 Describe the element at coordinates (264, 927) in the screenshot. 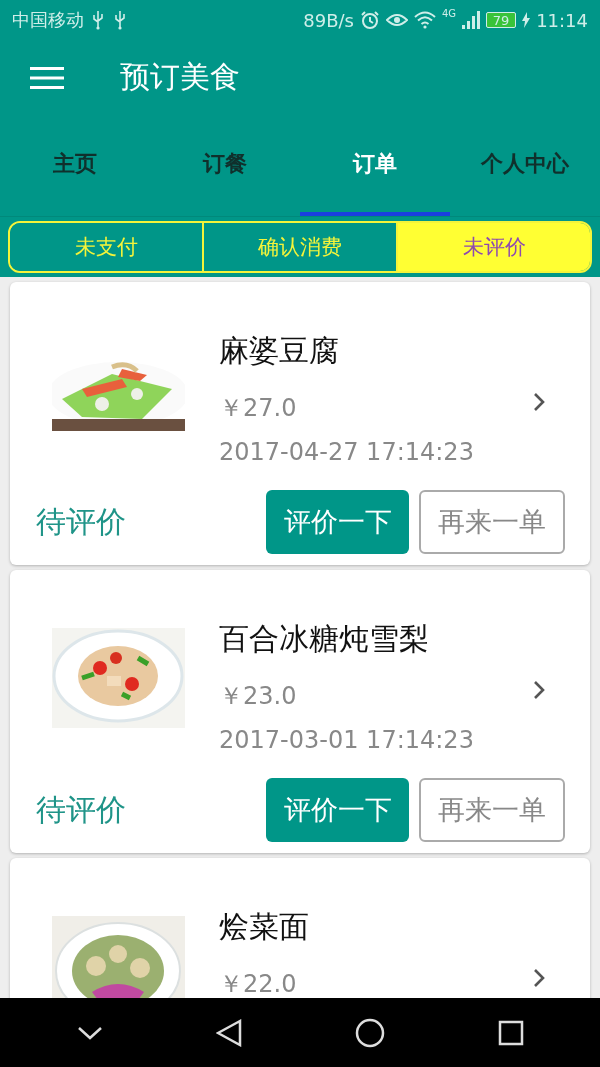

I see `dish-name: 烩菜面` at that location.